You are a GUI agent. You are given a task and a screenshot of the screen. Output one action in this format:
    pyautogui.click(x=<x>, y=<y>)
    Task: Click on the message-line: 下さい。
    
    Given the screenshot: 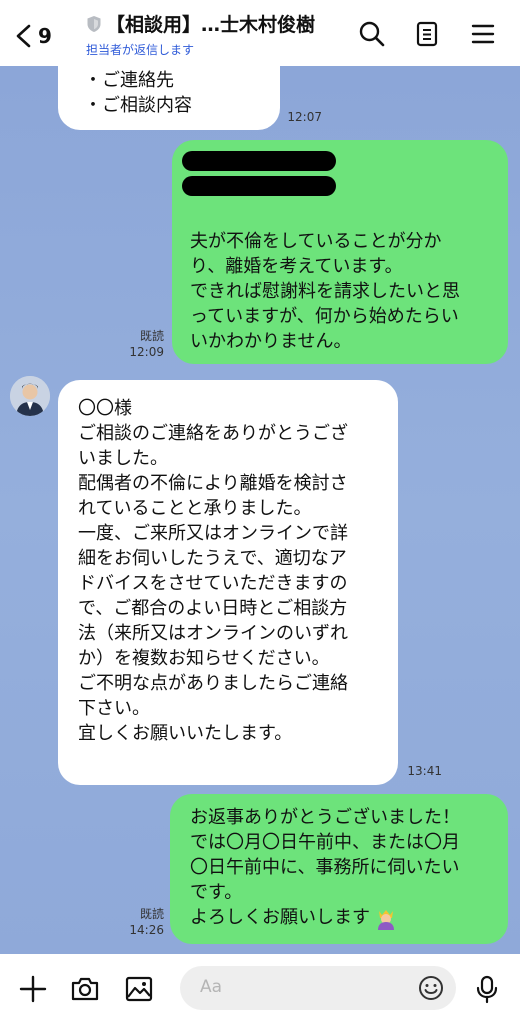 What is the action you would take?
    pyautogui.click(x=114, y=708)
    